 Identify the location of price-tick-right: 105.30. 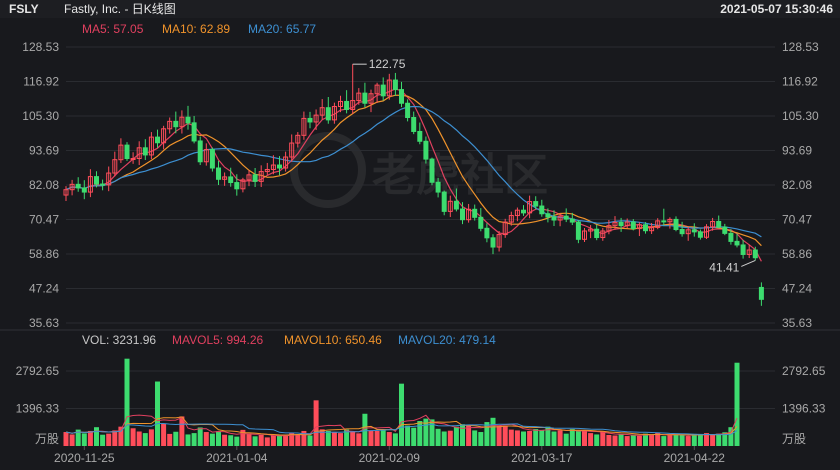
(800, 116).